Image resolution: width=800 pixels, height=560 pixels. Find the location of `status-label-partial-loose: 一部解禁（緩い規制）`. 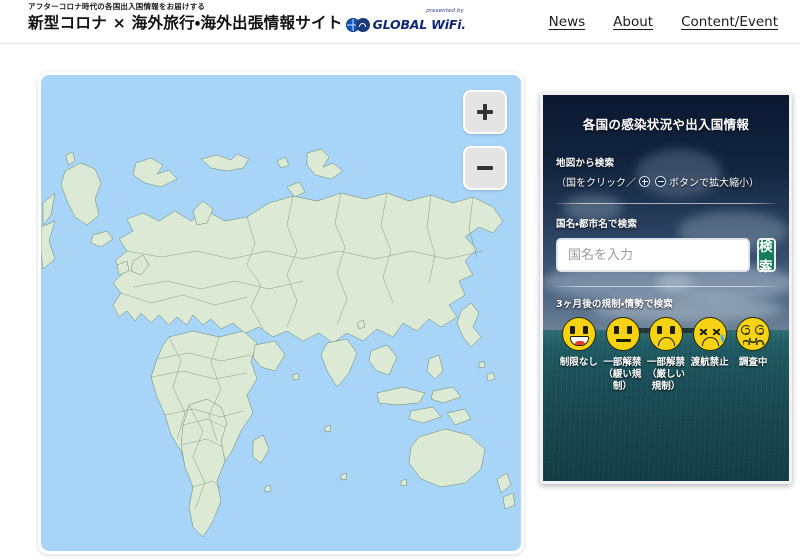

status-label-partial-loose: 一部解禁（緩い規制） is located at coordinates (622, 374).